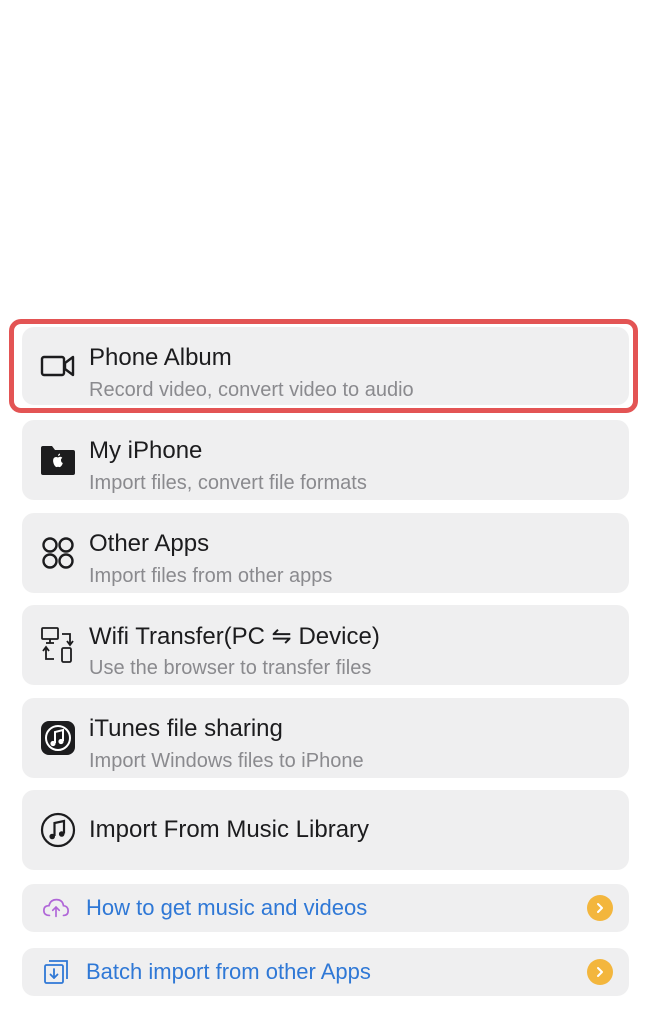  I want to click on link-label: Batch import from other Apps, so click(228, 971).